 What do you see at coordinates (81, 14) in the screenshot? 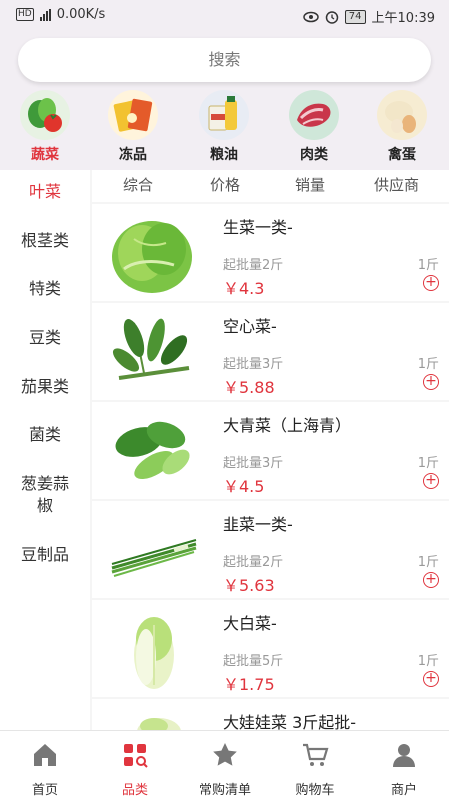
I see `network-speed: 0.00K/s` at bounding box center [81, 14].